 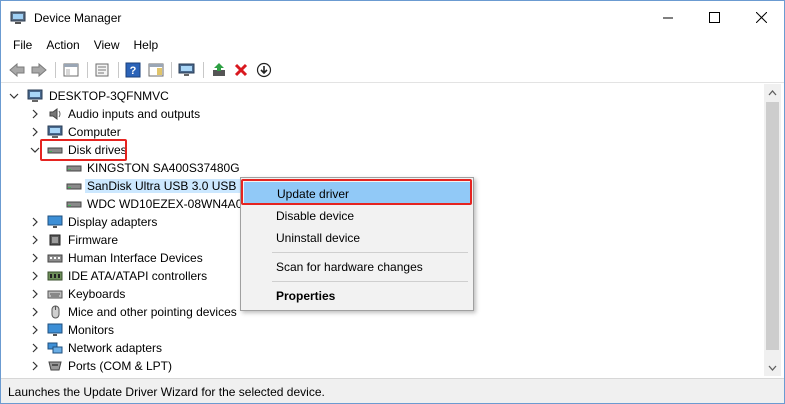 I want to click on tree-item-label: Monitors, so click(x=91, y=330).